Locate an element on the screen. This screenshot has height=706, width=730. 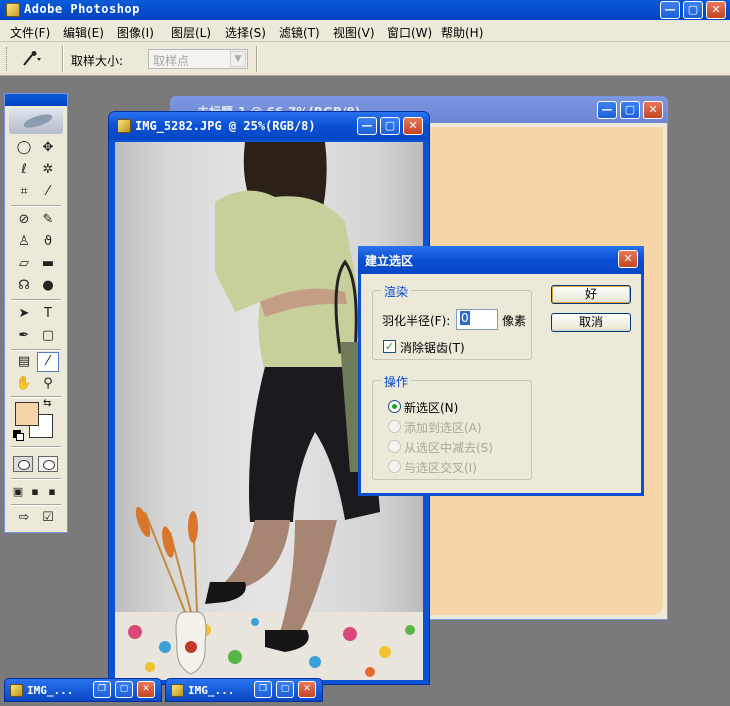
blur-tool-icon: ☊ is located at coordinates (24, 286).